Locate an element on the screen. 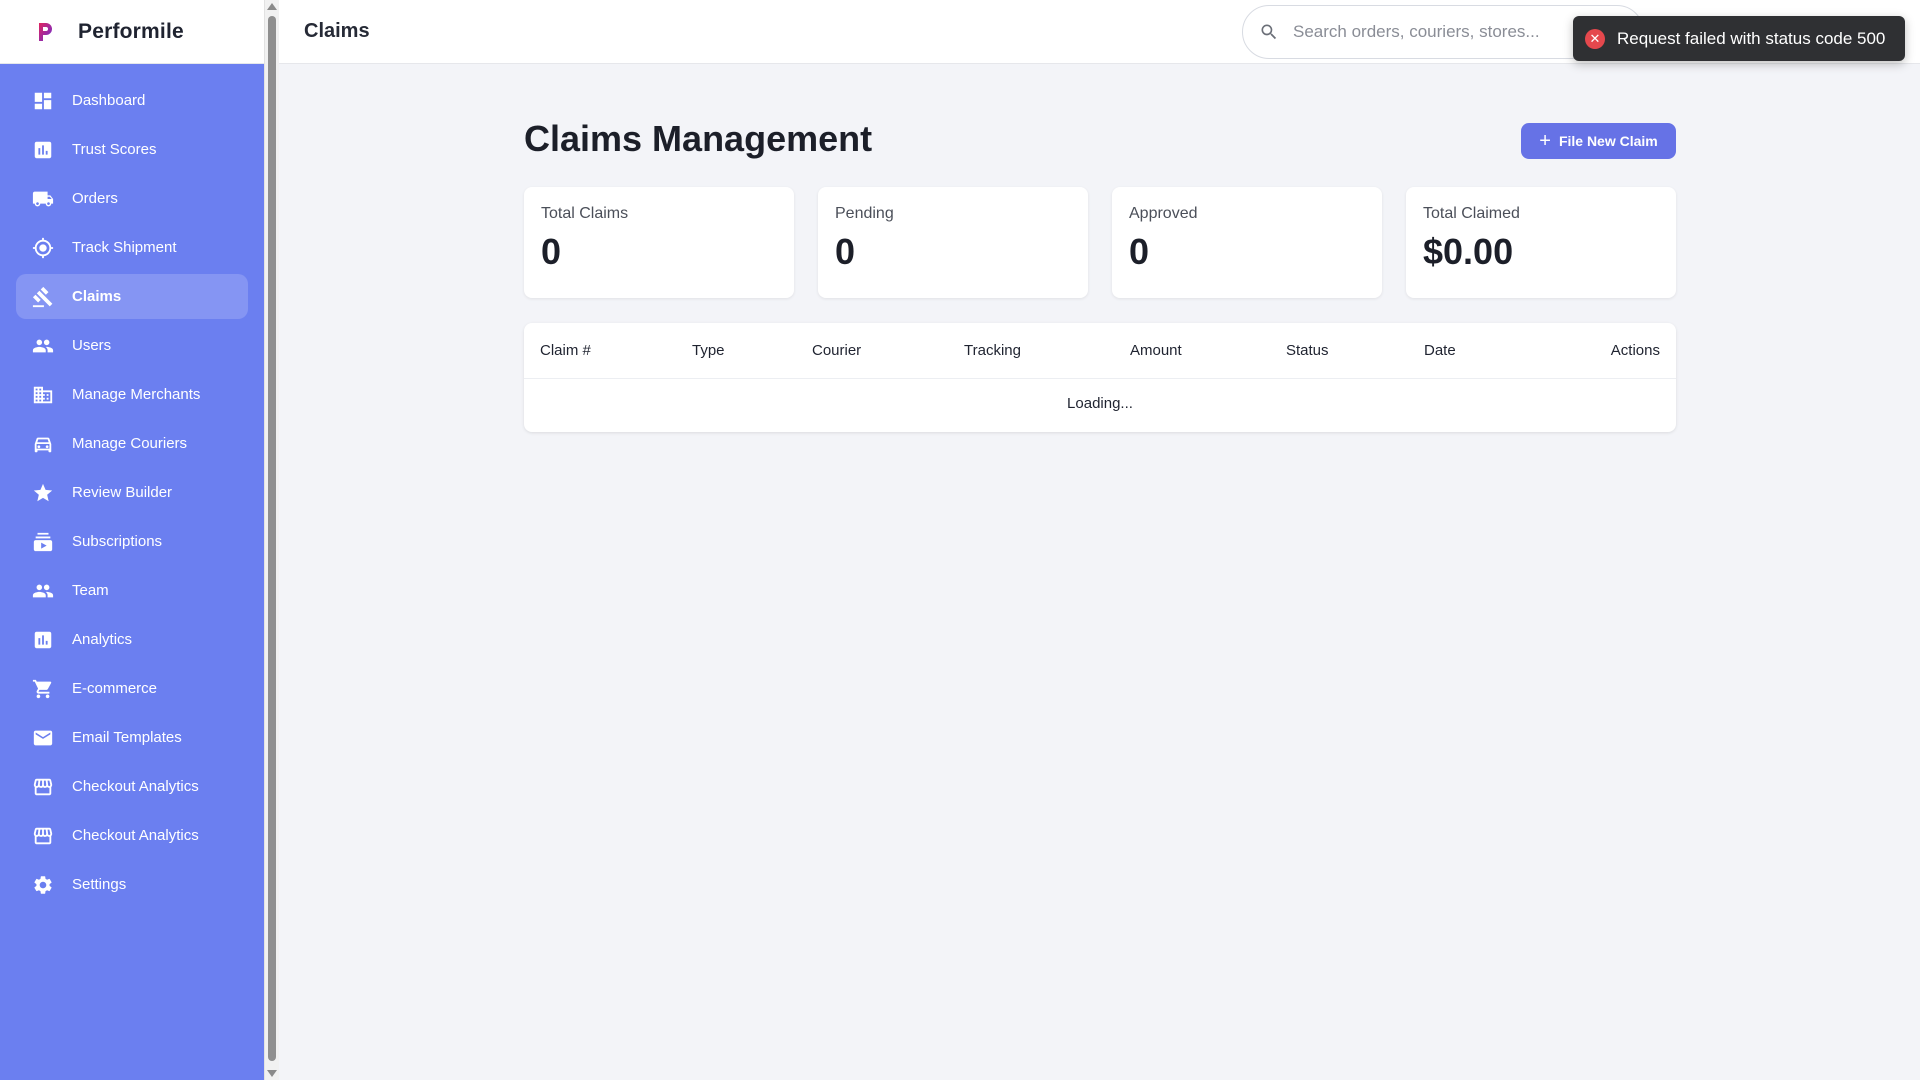 This screenshot has height=1080, width=1920. sidebar-item-subscriptions: Subscriptions is located at coordinates (132, 541).